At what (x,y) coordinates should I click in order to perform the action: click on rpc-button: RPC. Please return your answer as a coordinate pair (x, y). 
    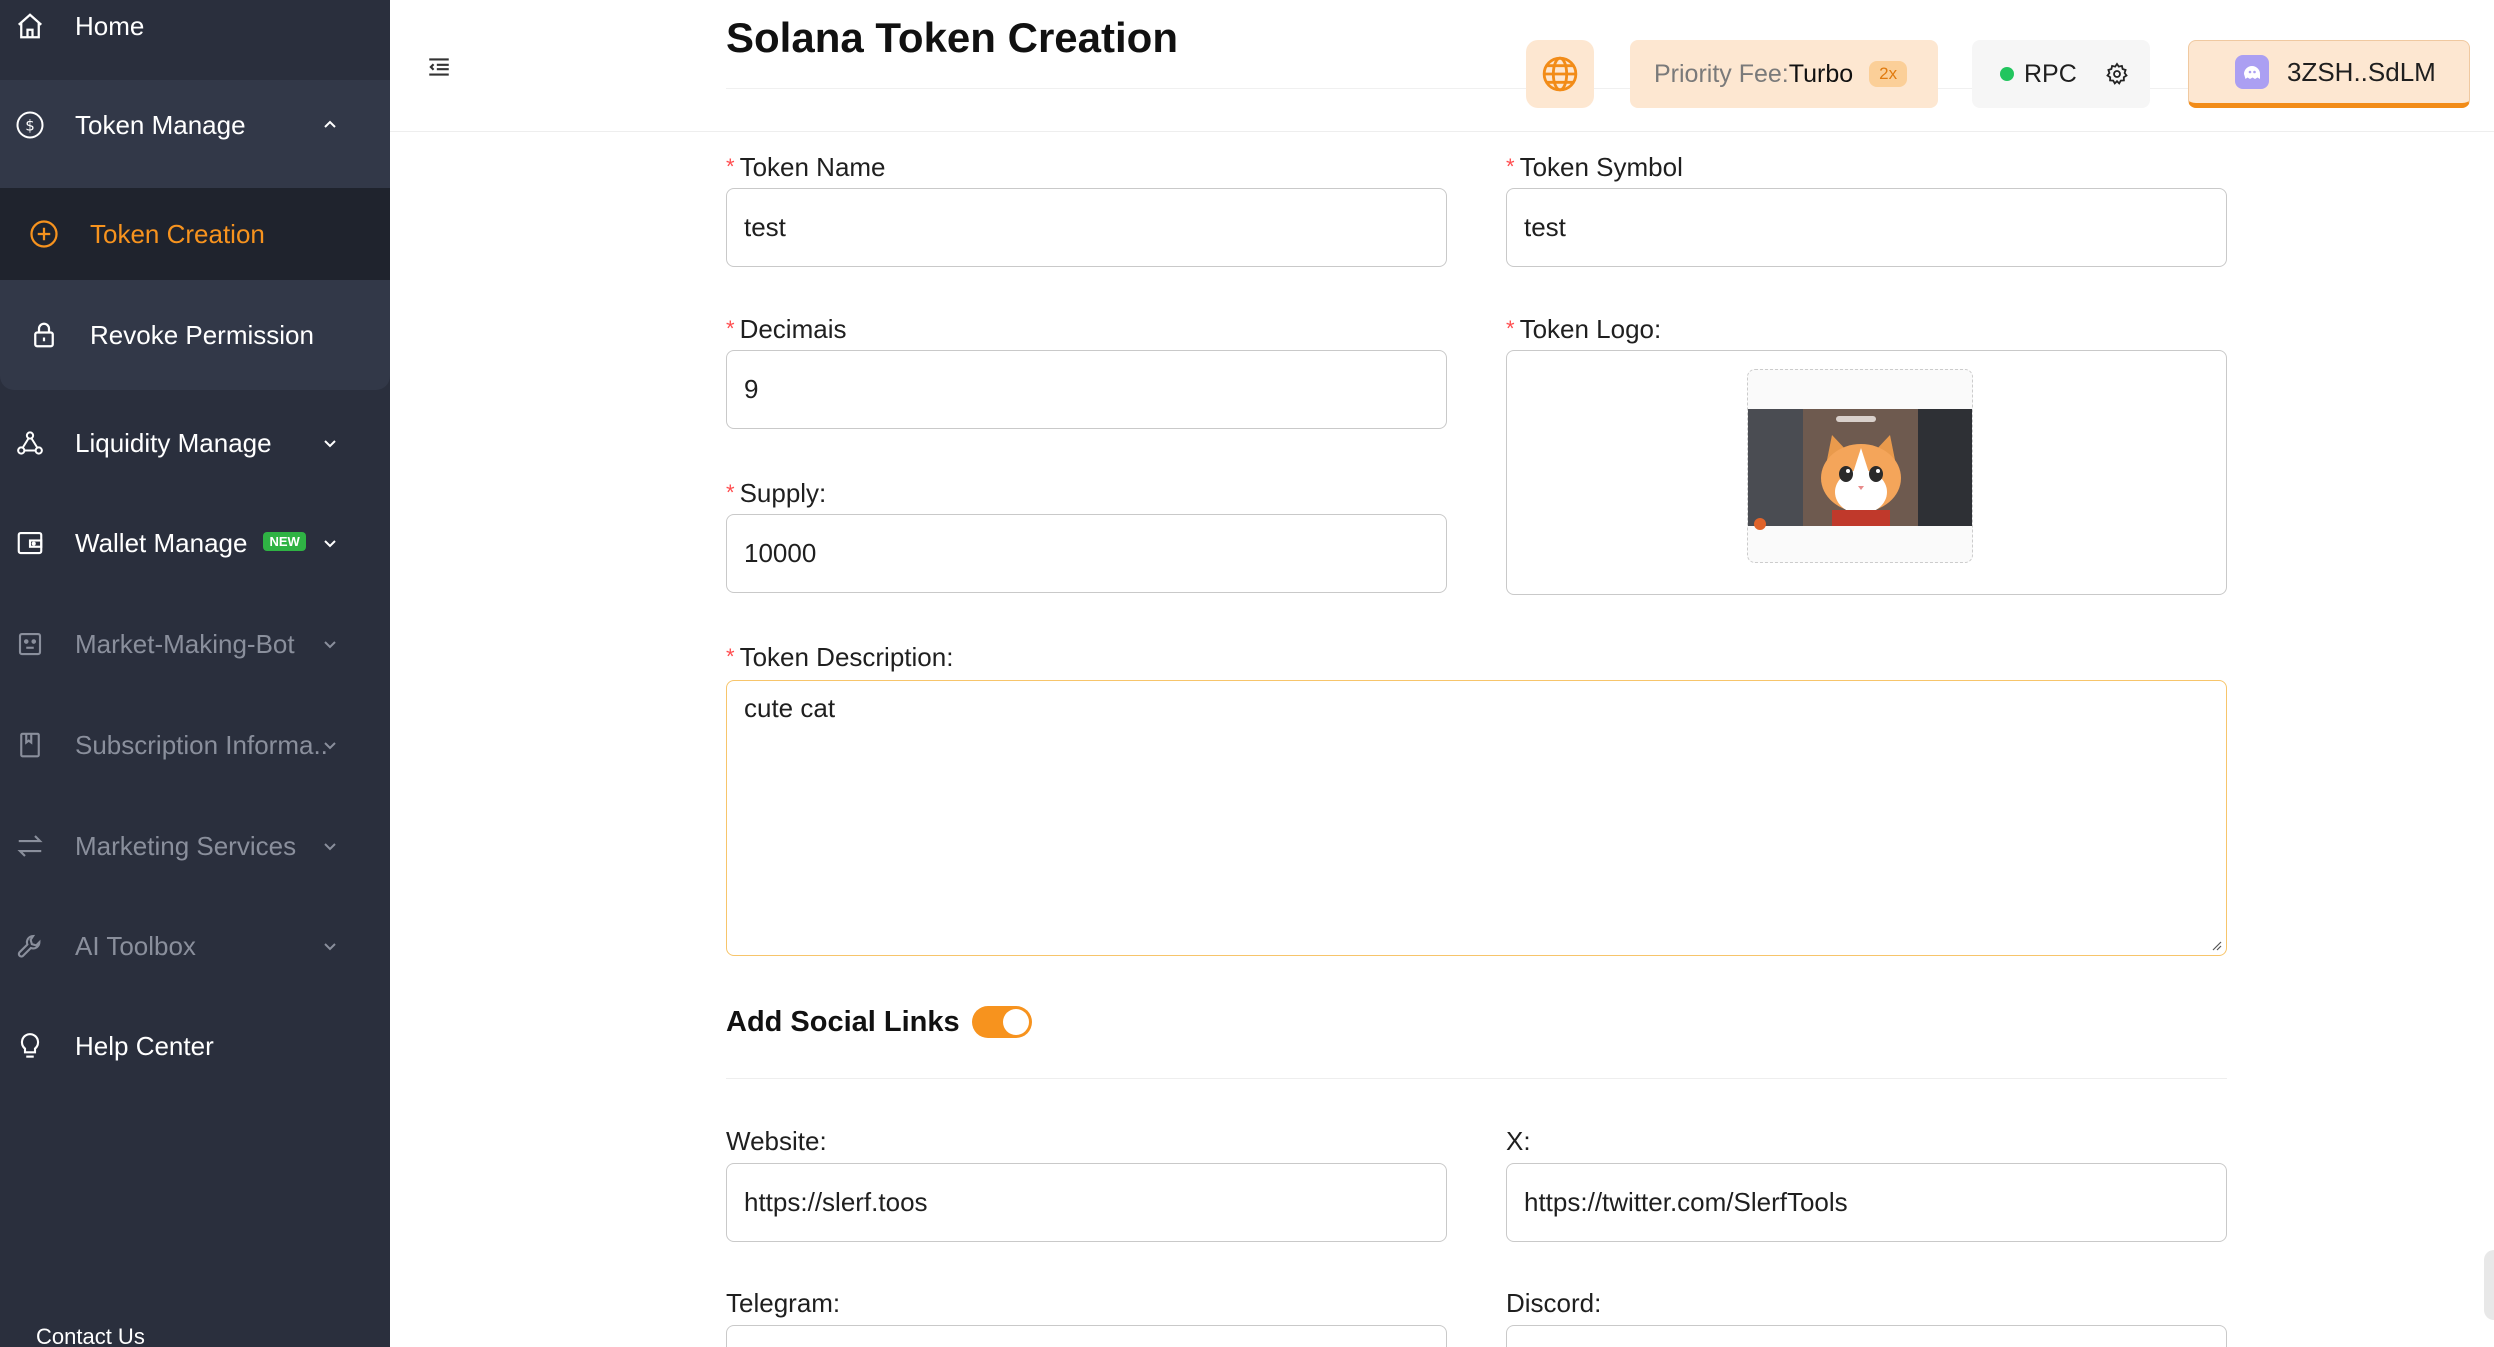
    Looking at the image, I should click on (2061, 74).